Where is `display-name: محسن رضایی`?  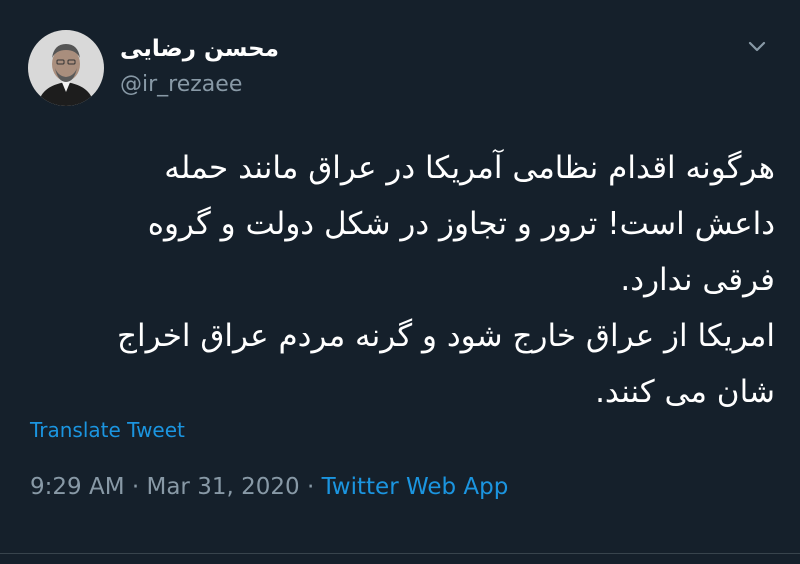
display-name: محسن رضایی is located at coordinates (199, 49).